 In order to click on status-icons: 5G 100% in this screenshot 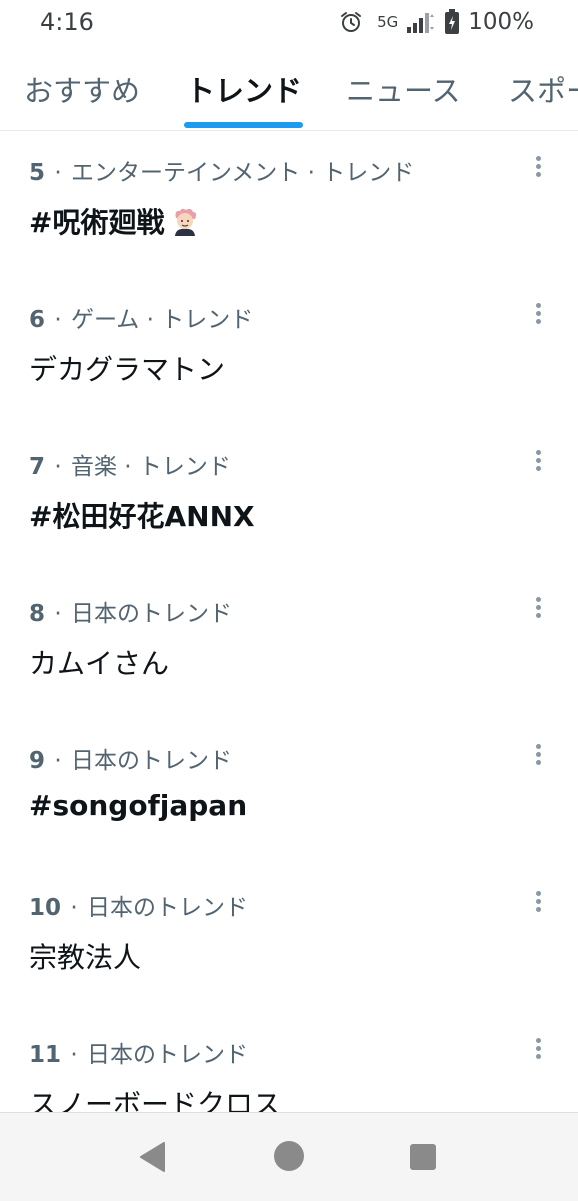, I will do `click(436, 22)`.